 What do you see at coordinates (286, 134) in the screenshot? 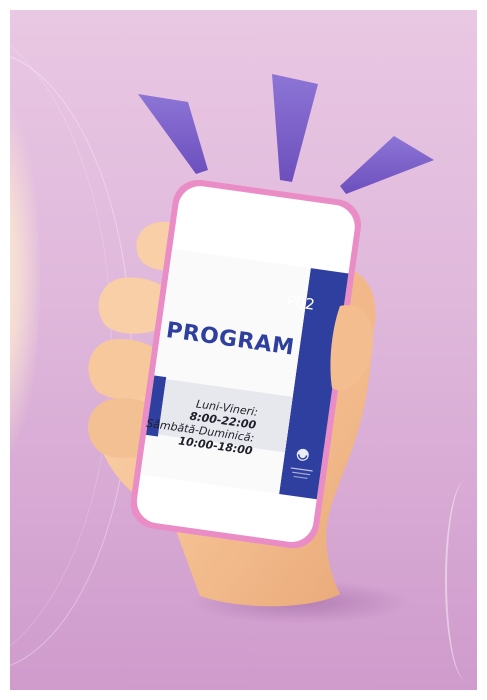
I see `attention-sparks-icon` at bounding box center [286, 134].